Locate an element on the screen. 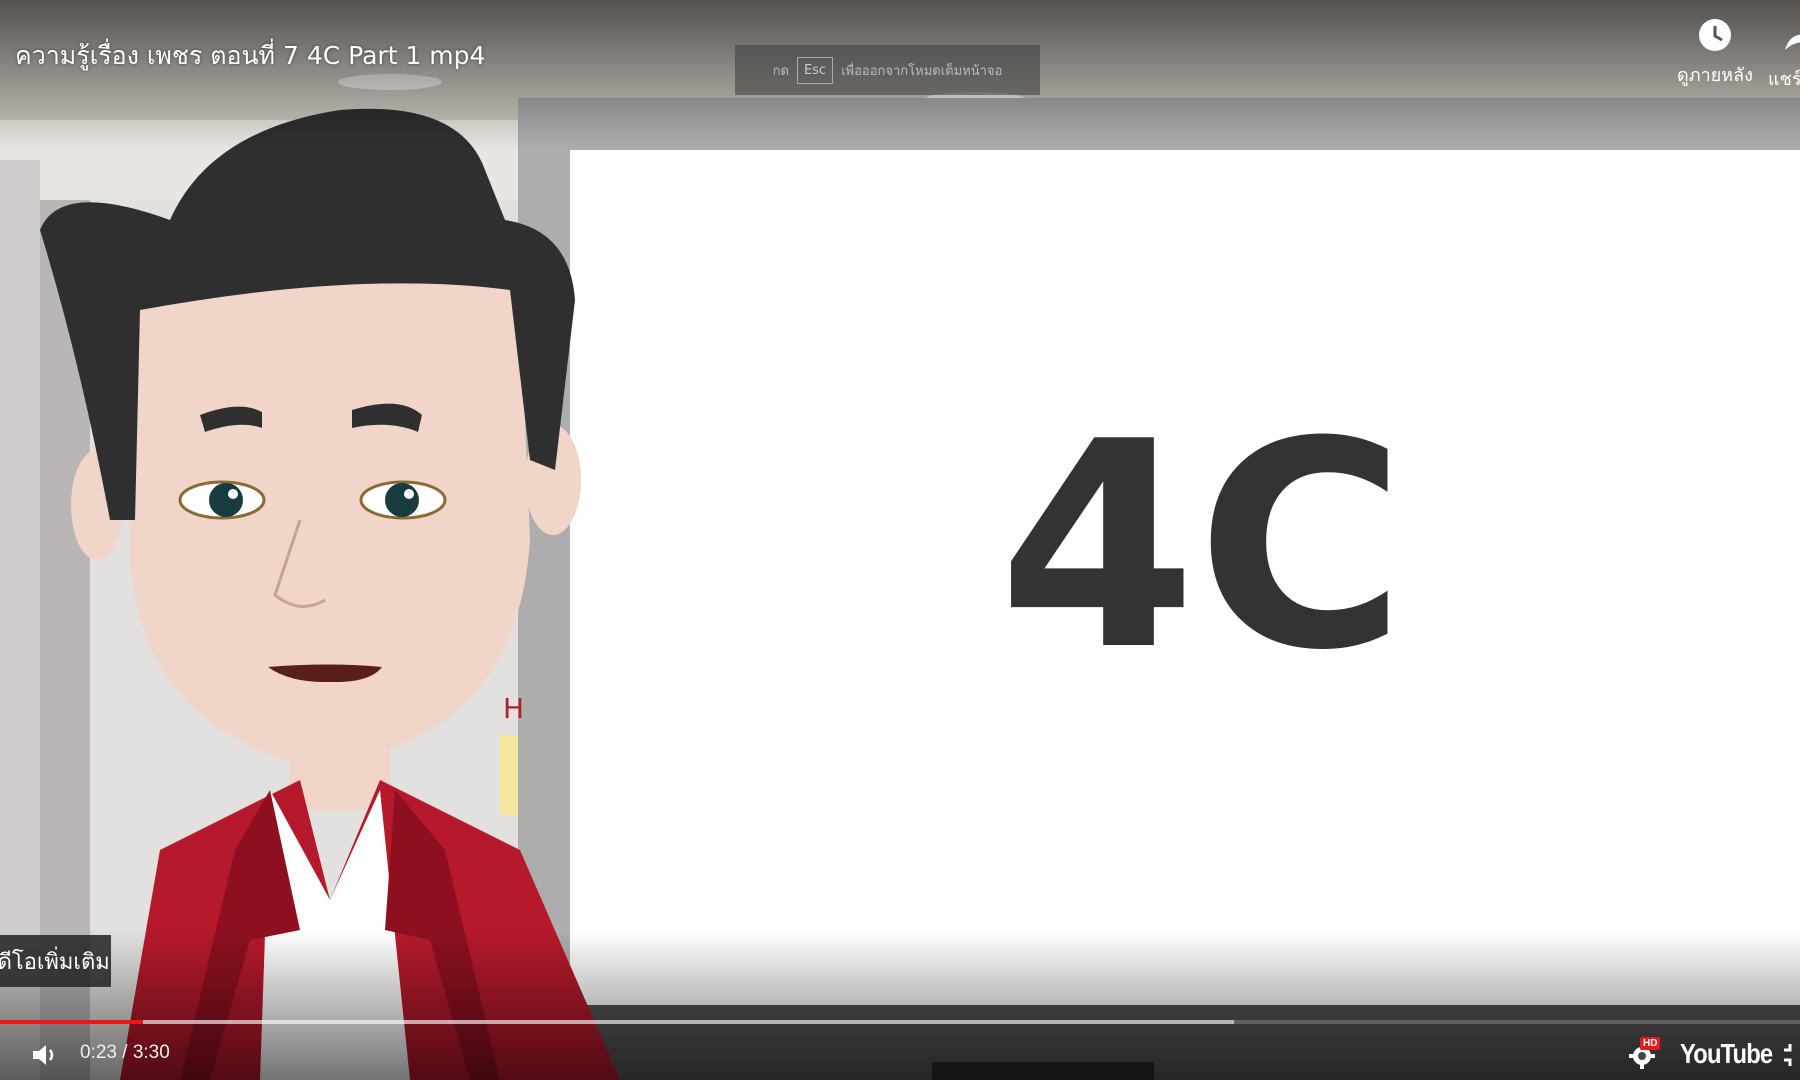 This screenshot has height=1080, width=1800. esc-key: Esc is located at coordinates (815, 70).